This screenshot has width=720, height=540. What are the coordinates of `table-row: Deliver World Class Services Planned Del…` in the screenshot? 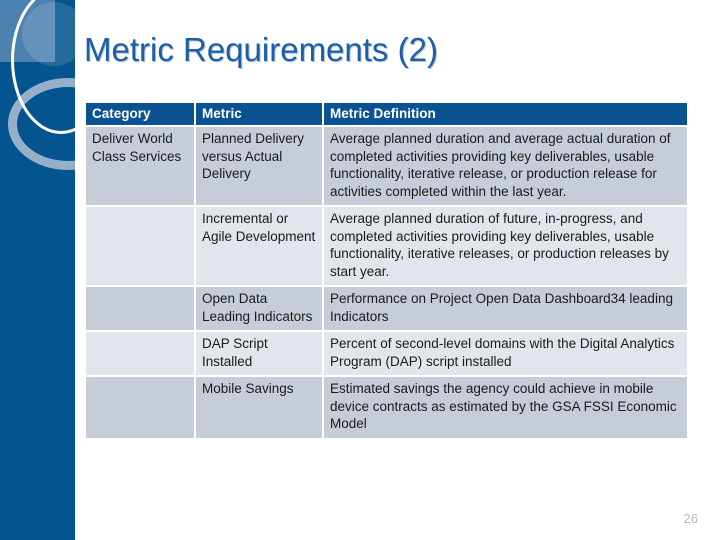 It's located at (386, 166).